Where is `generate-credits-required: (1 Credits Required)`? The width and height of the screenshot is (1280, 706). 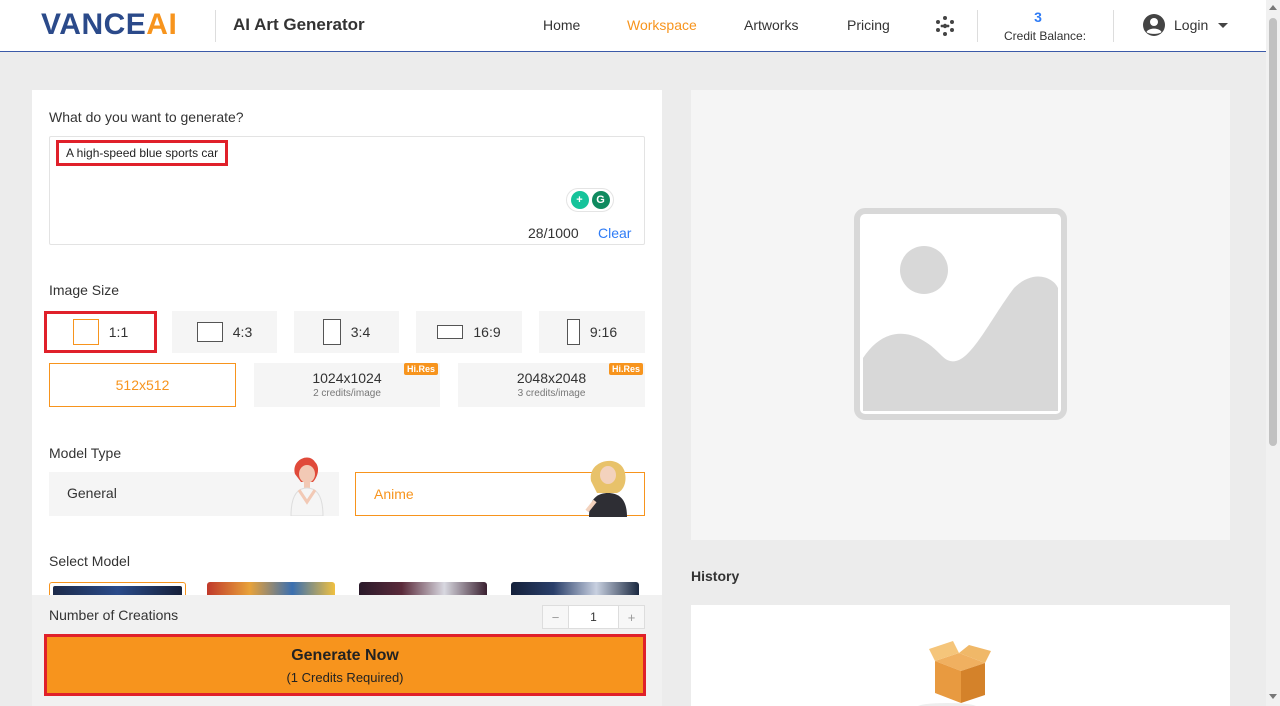
generate-credits-required: (1 Credits Required) is located at coordinates (345, 677).